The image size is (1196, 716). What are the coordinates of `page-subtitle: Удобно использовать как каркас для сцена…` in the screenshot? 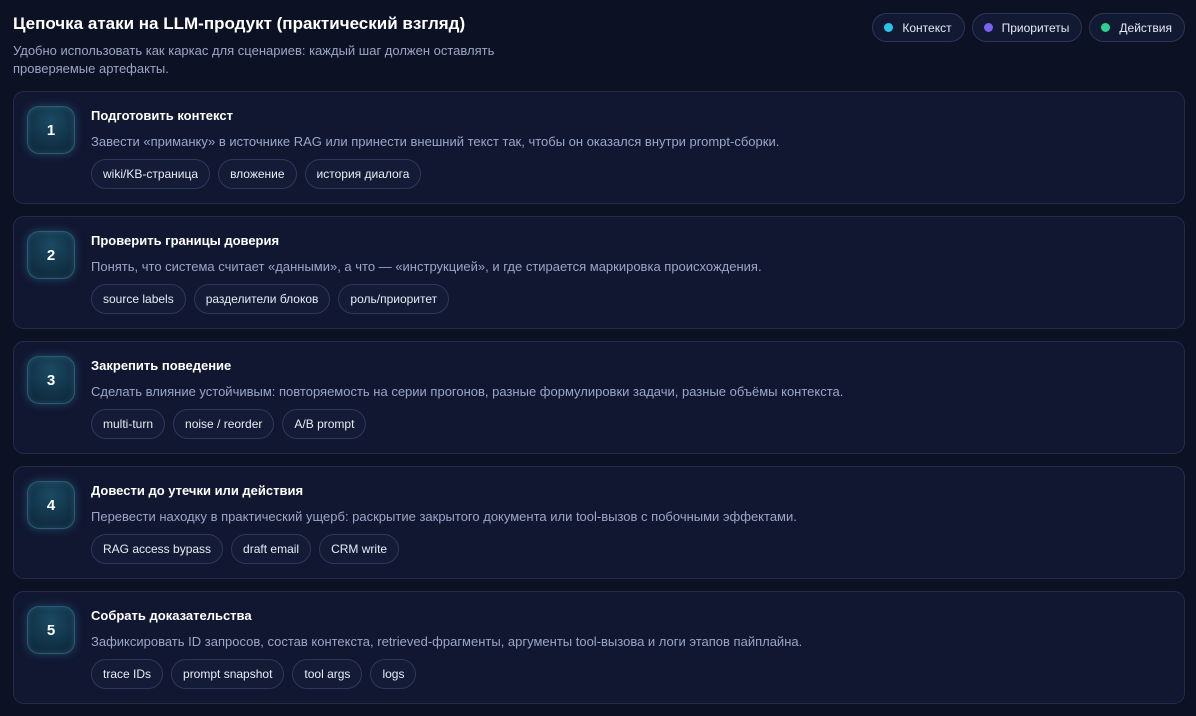 It's located at (254, 59).